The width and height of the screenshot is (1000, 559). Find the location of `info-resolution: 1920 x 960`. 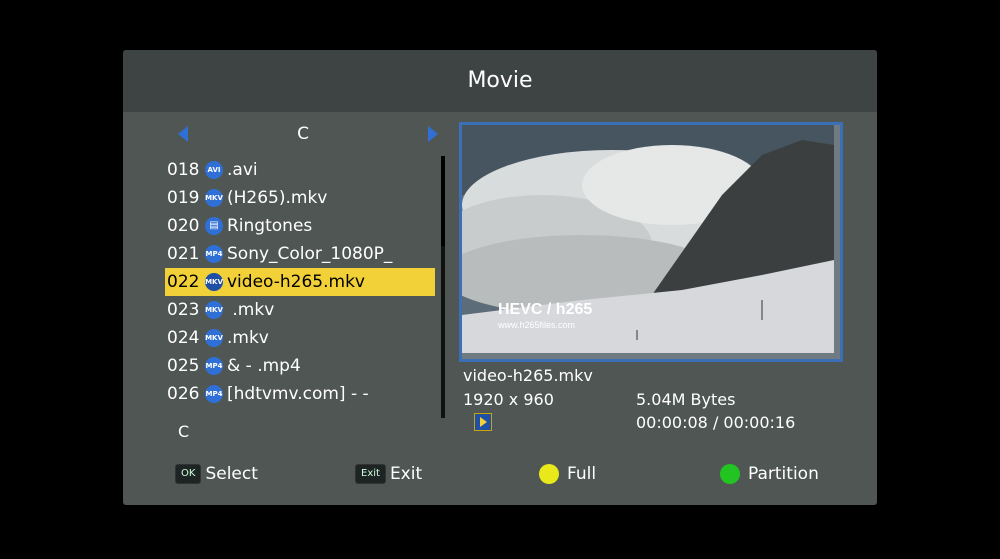

info-resolution: 1920 x 960 is located at coordinates (508, 399).